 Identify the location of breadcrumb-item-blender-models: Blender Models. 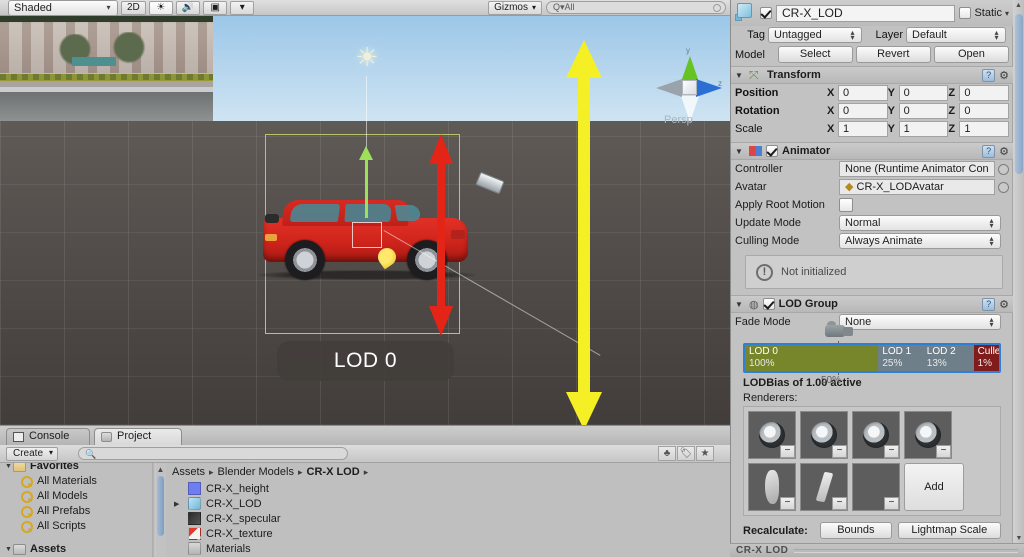
(256, 472).